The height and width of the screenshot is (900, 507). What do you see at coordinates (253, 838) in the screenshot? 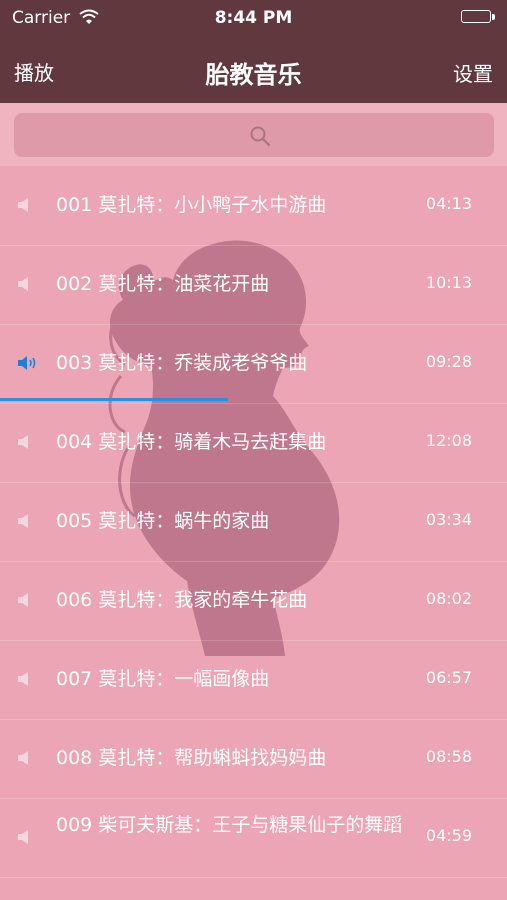
I see `track-row: 009 柴可夫斯基：王子与糖果仙子的舞蹈 04:59` at bounding box center [253, 838].